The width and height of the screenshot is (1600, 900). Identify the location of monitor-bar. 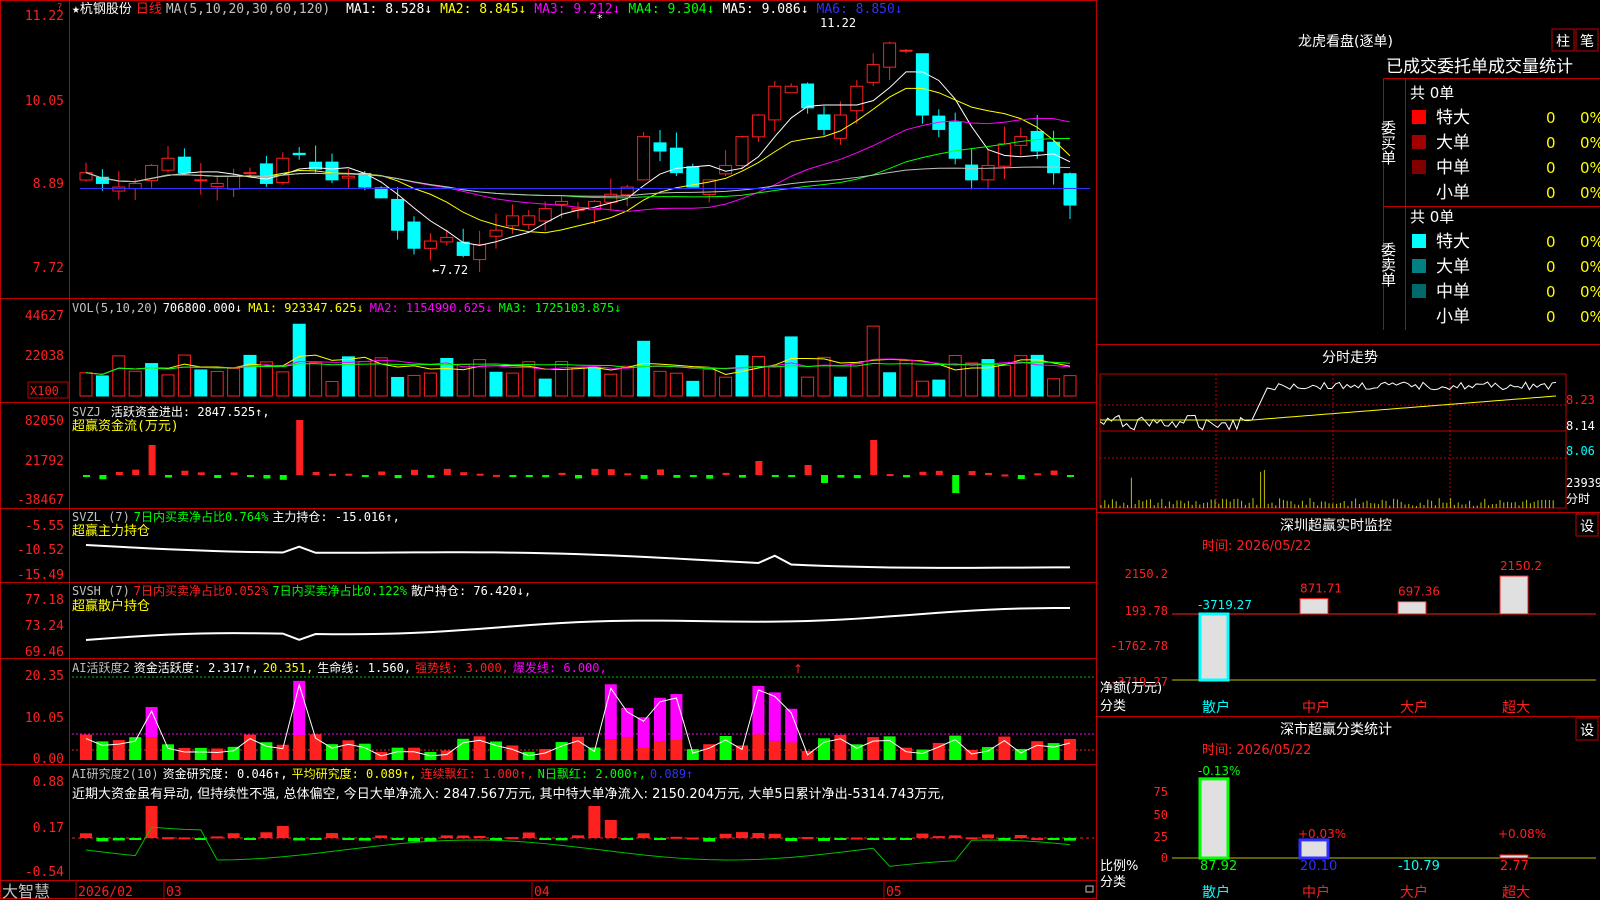
(1314, 606).